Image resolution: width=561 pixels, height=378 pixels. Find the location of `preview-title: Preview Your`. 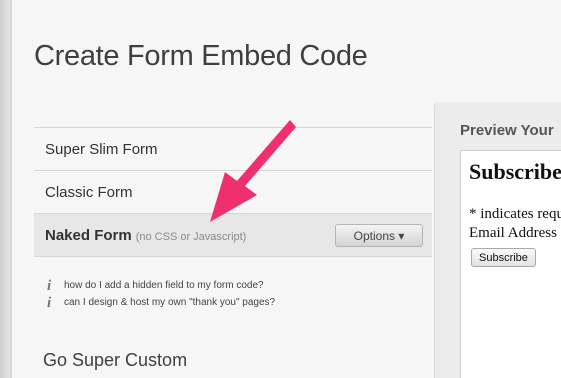

preview-title: Preview Your is located at coordinates (507, 130).